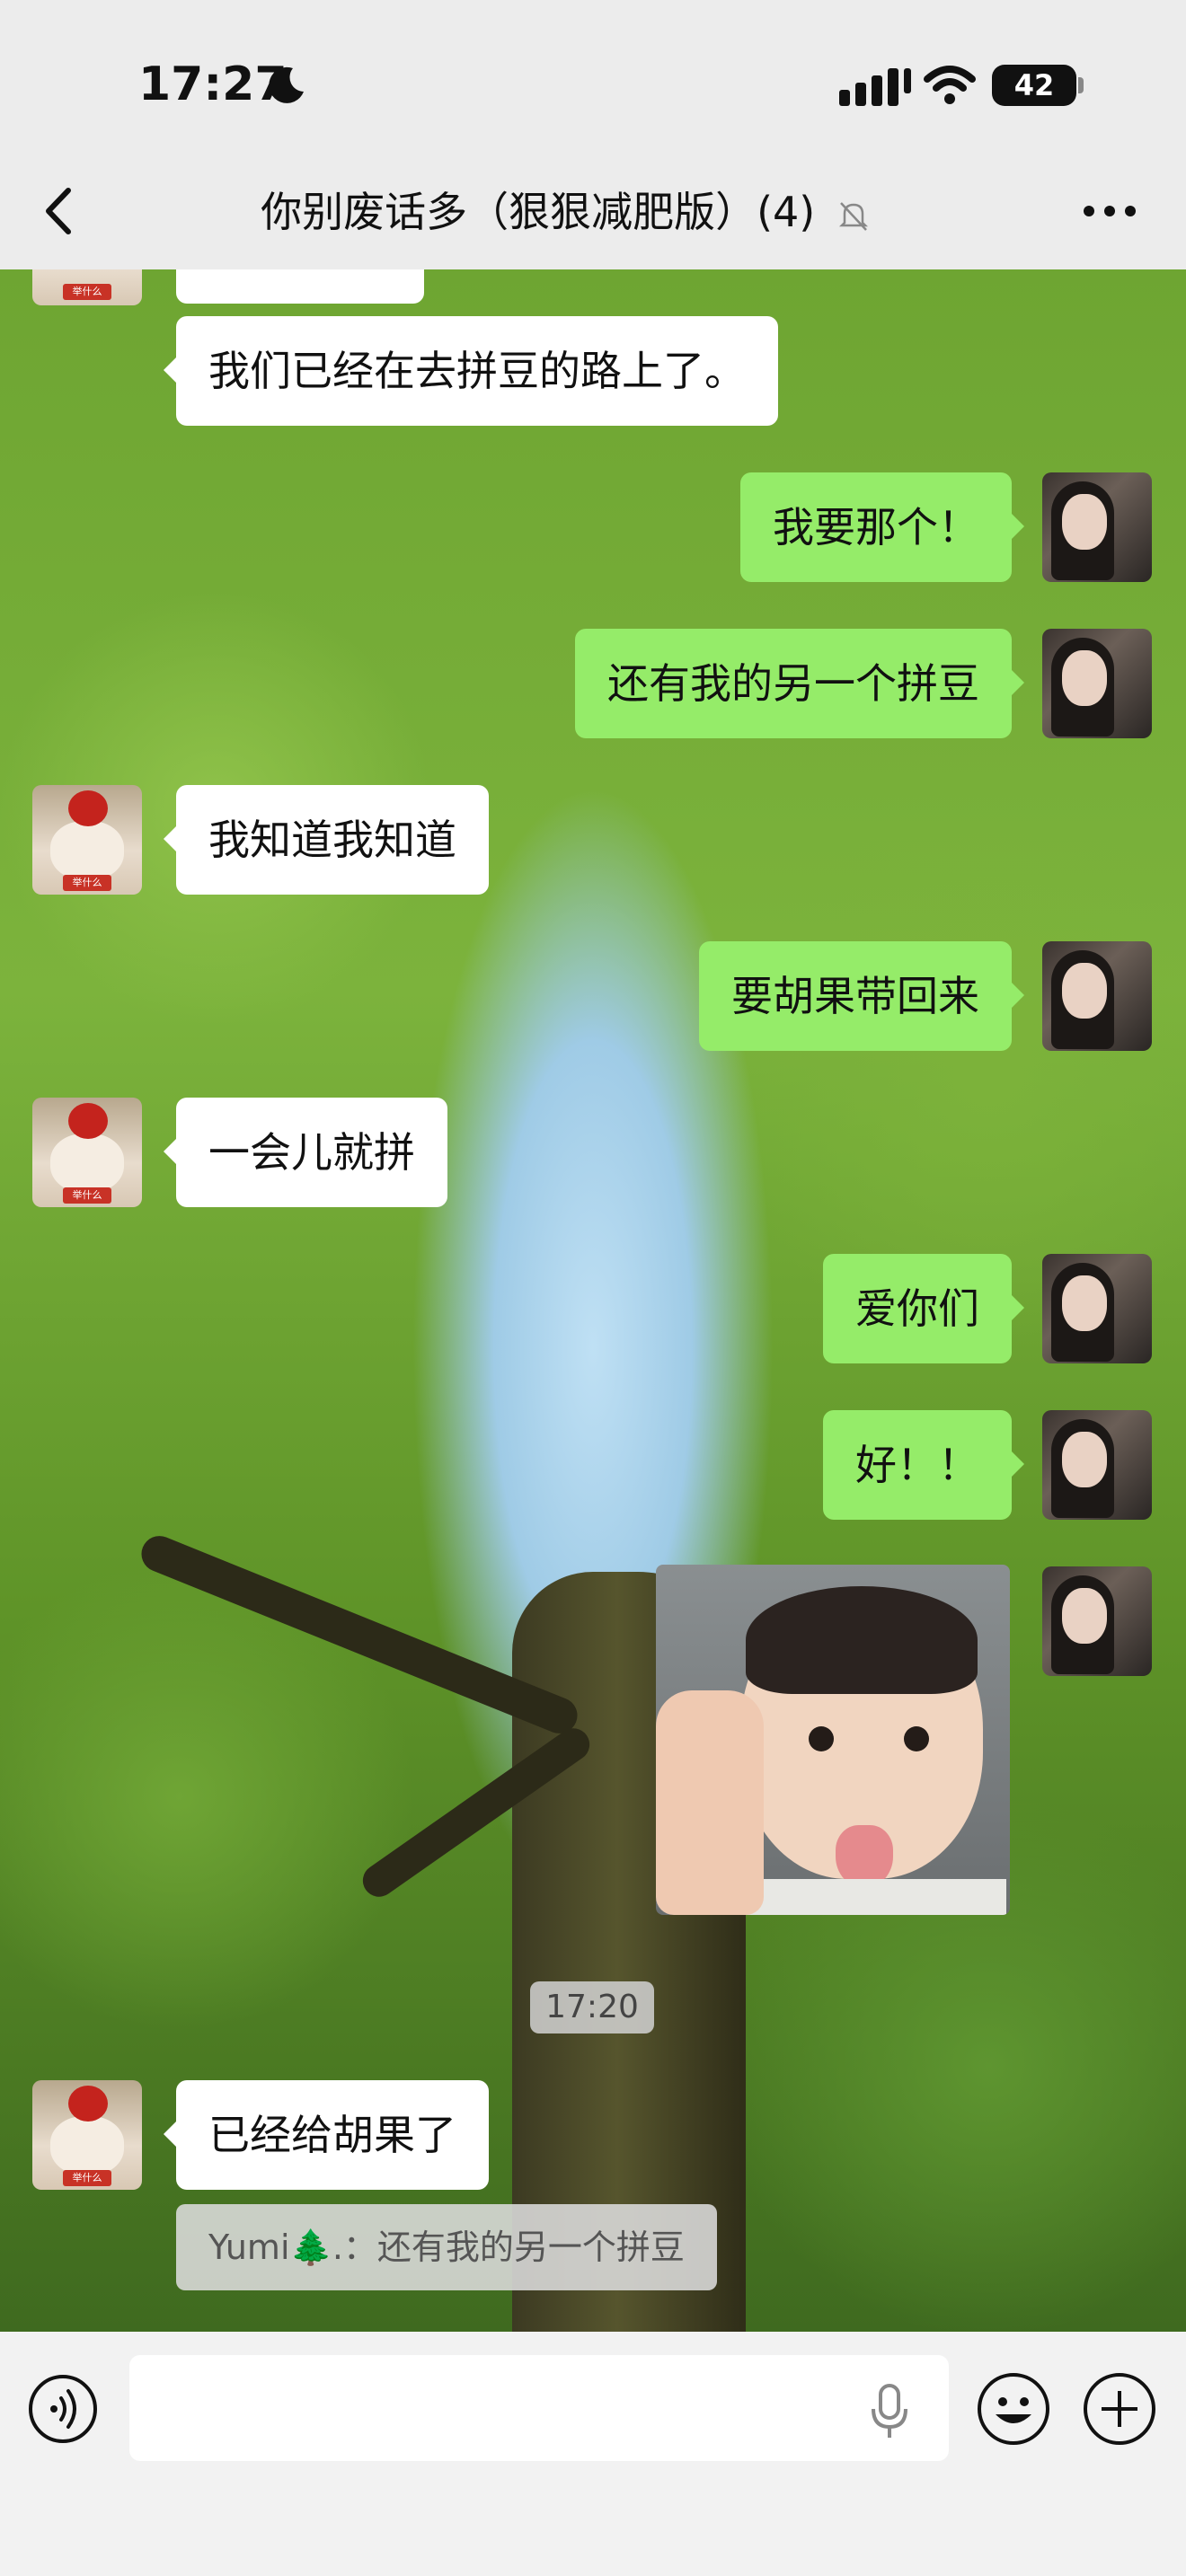 The width and height of the screenshot is (1186, 2576). What do you see at coordinates (539, 2408) in the screenshot?
I see `message-input` at bounding box center [539, 2408].